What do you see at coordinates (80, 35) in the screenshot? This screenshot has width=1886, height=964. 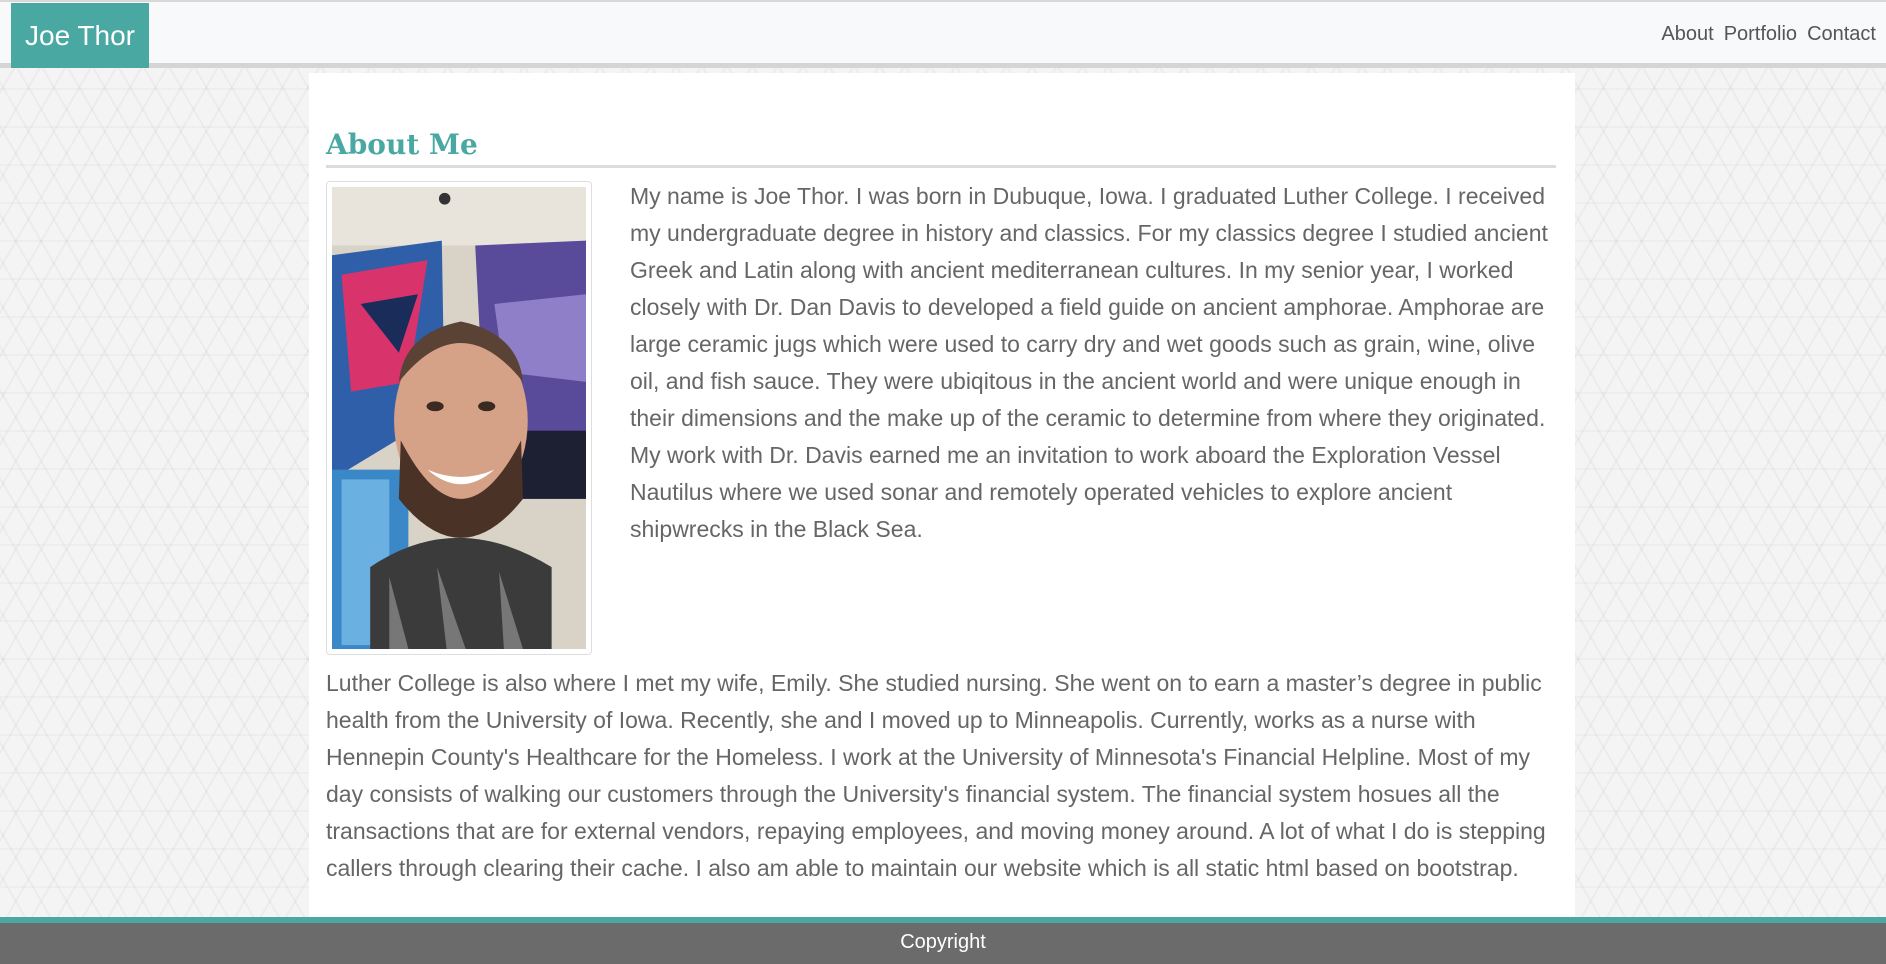 I see `brand-logo: Joe Thor` at bounding box center [80, 35].